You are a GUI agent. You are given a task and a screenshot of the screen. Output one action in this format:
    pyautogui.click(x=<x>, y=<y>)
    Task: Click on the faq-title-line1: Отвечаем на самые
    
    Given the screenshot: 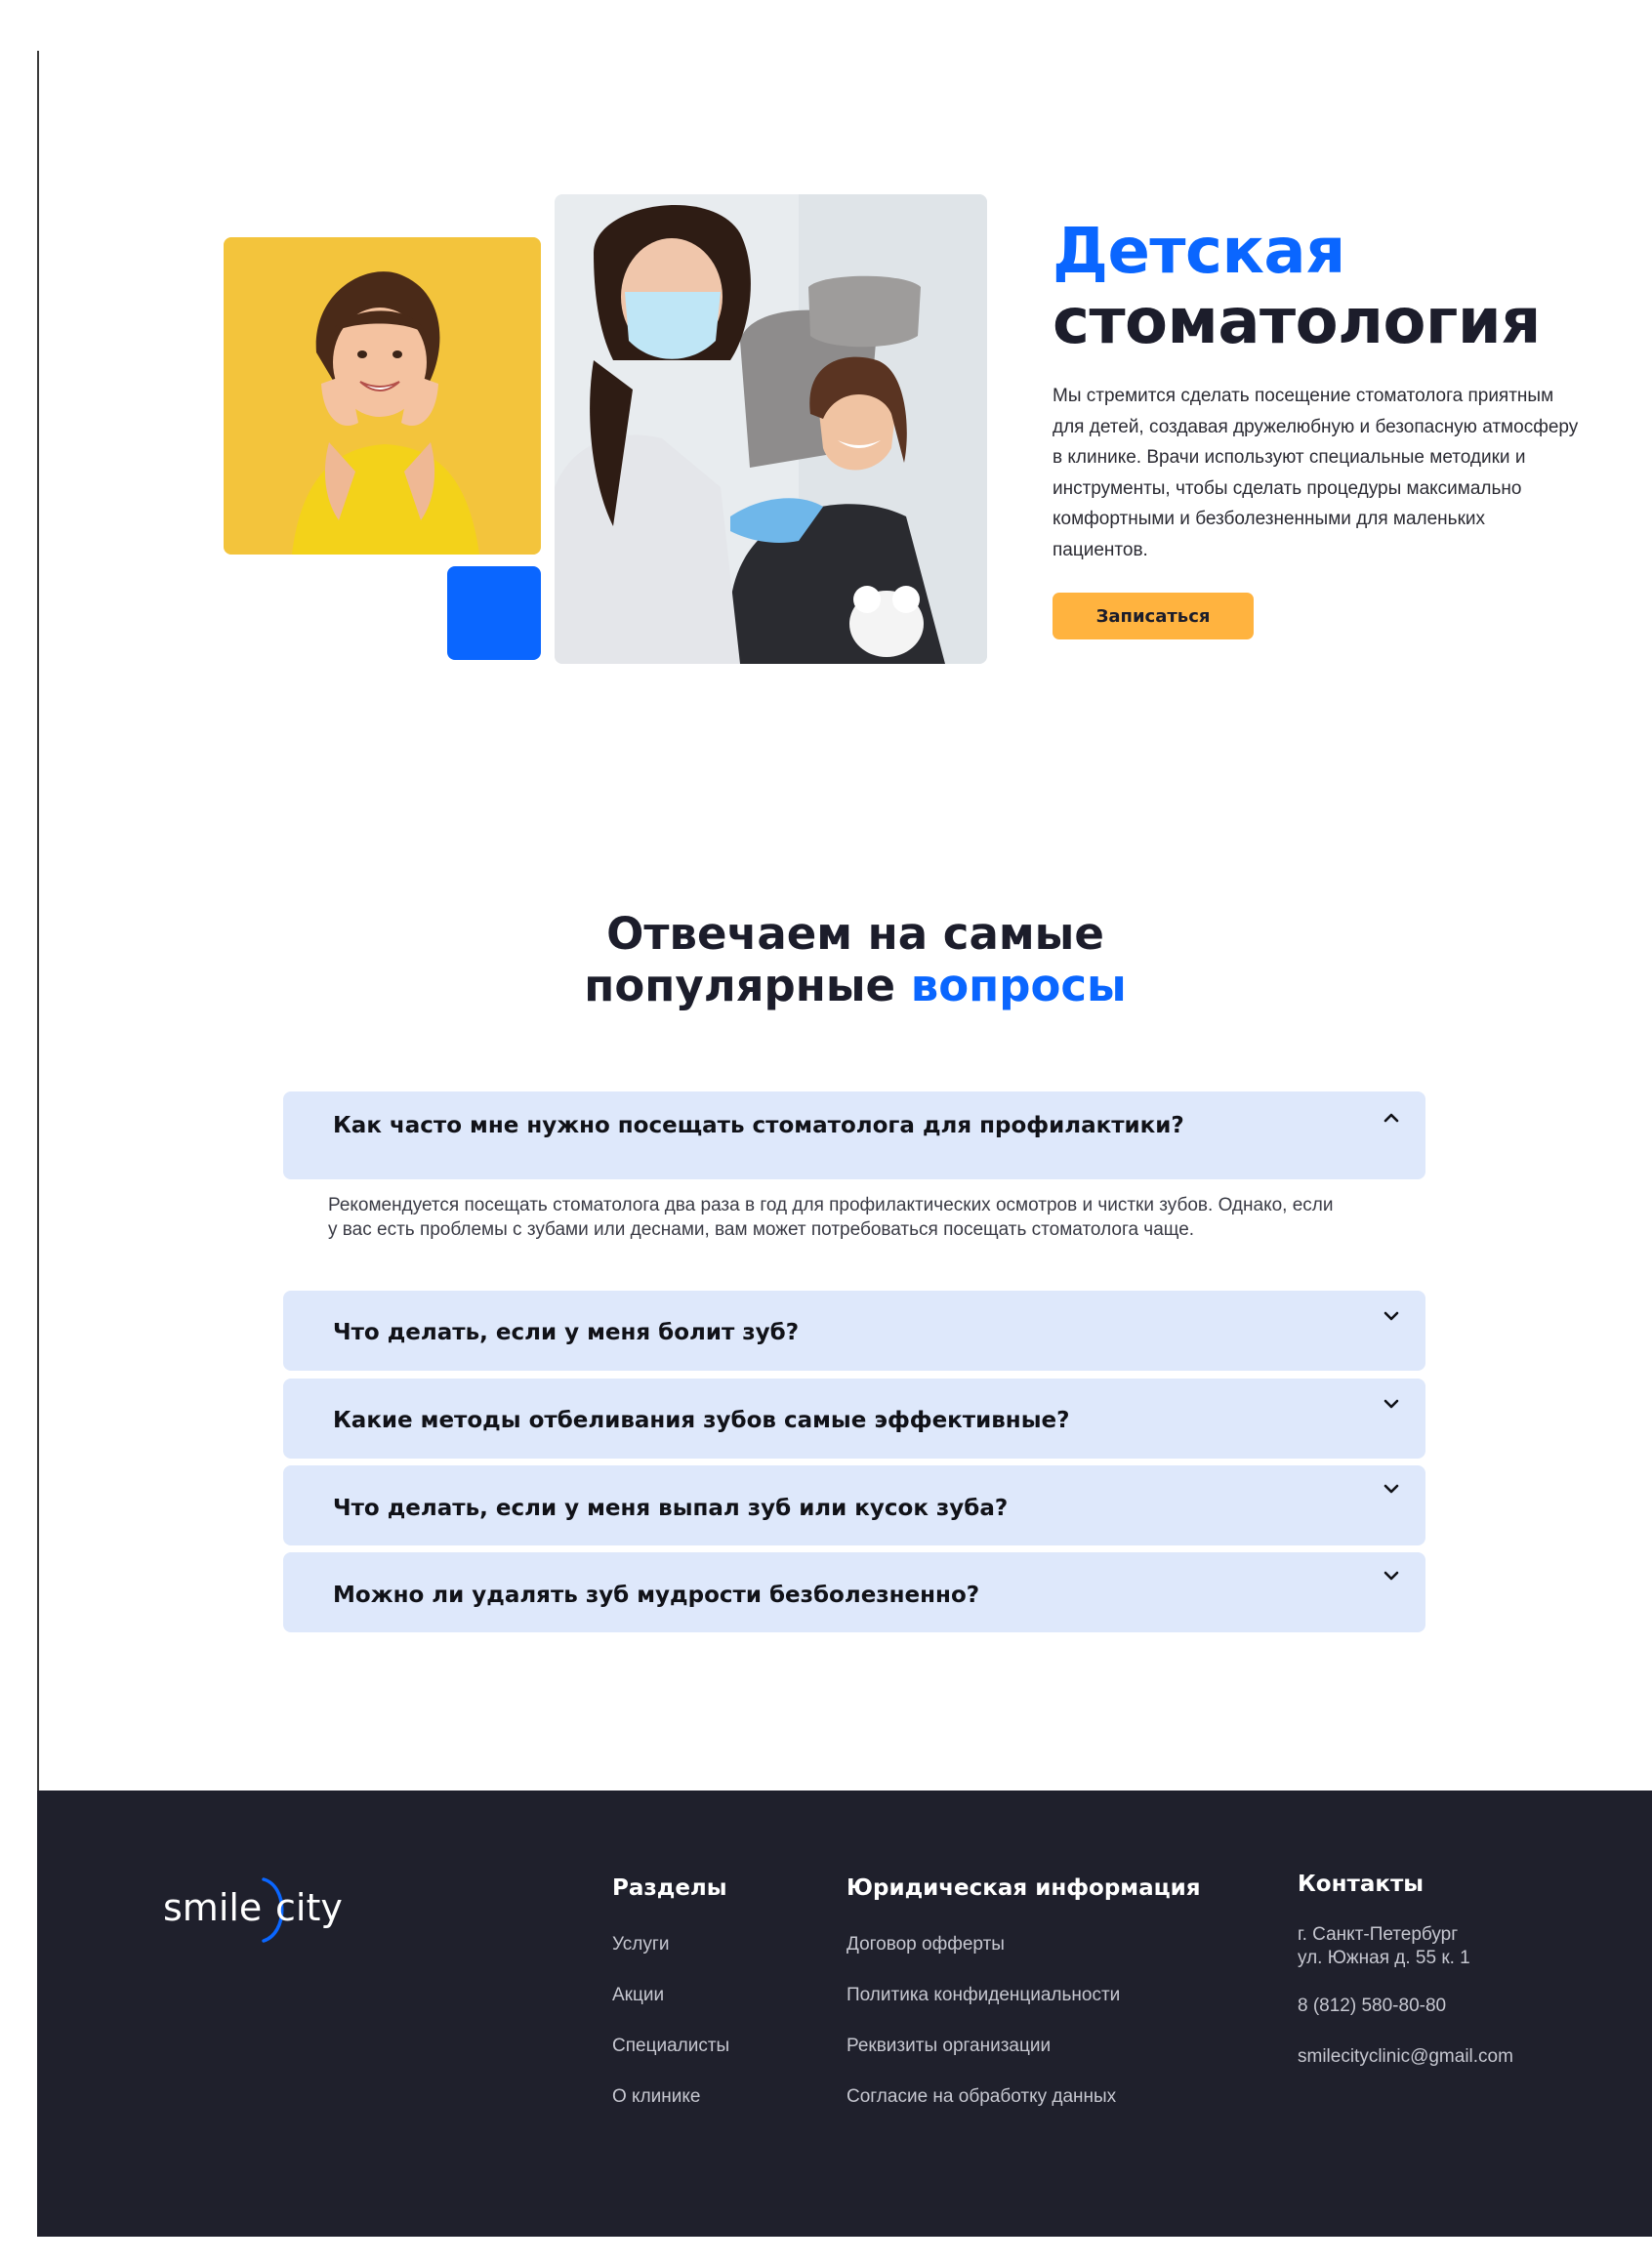 What is the action you would take?
    pyautogui.click(x=855, y=934)
    